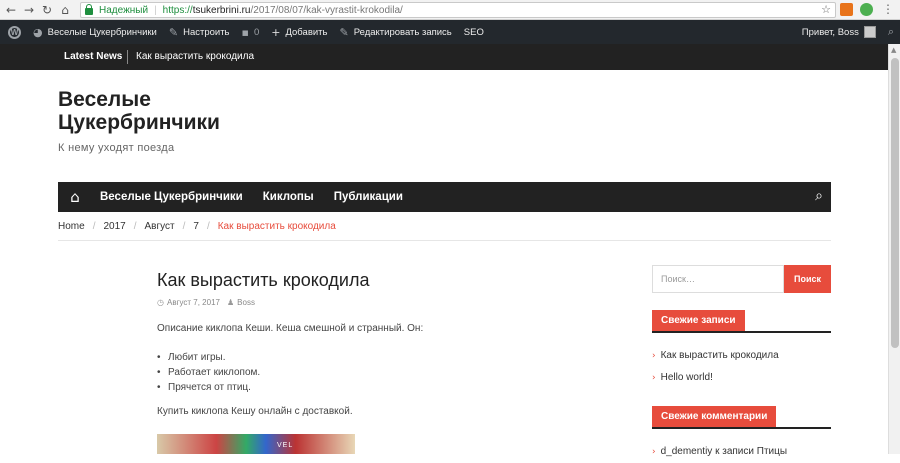 The width and height of the screenshot is (900, 463). I want to click on scroll-up-arrow-icon: ▲, so click(893, 50).